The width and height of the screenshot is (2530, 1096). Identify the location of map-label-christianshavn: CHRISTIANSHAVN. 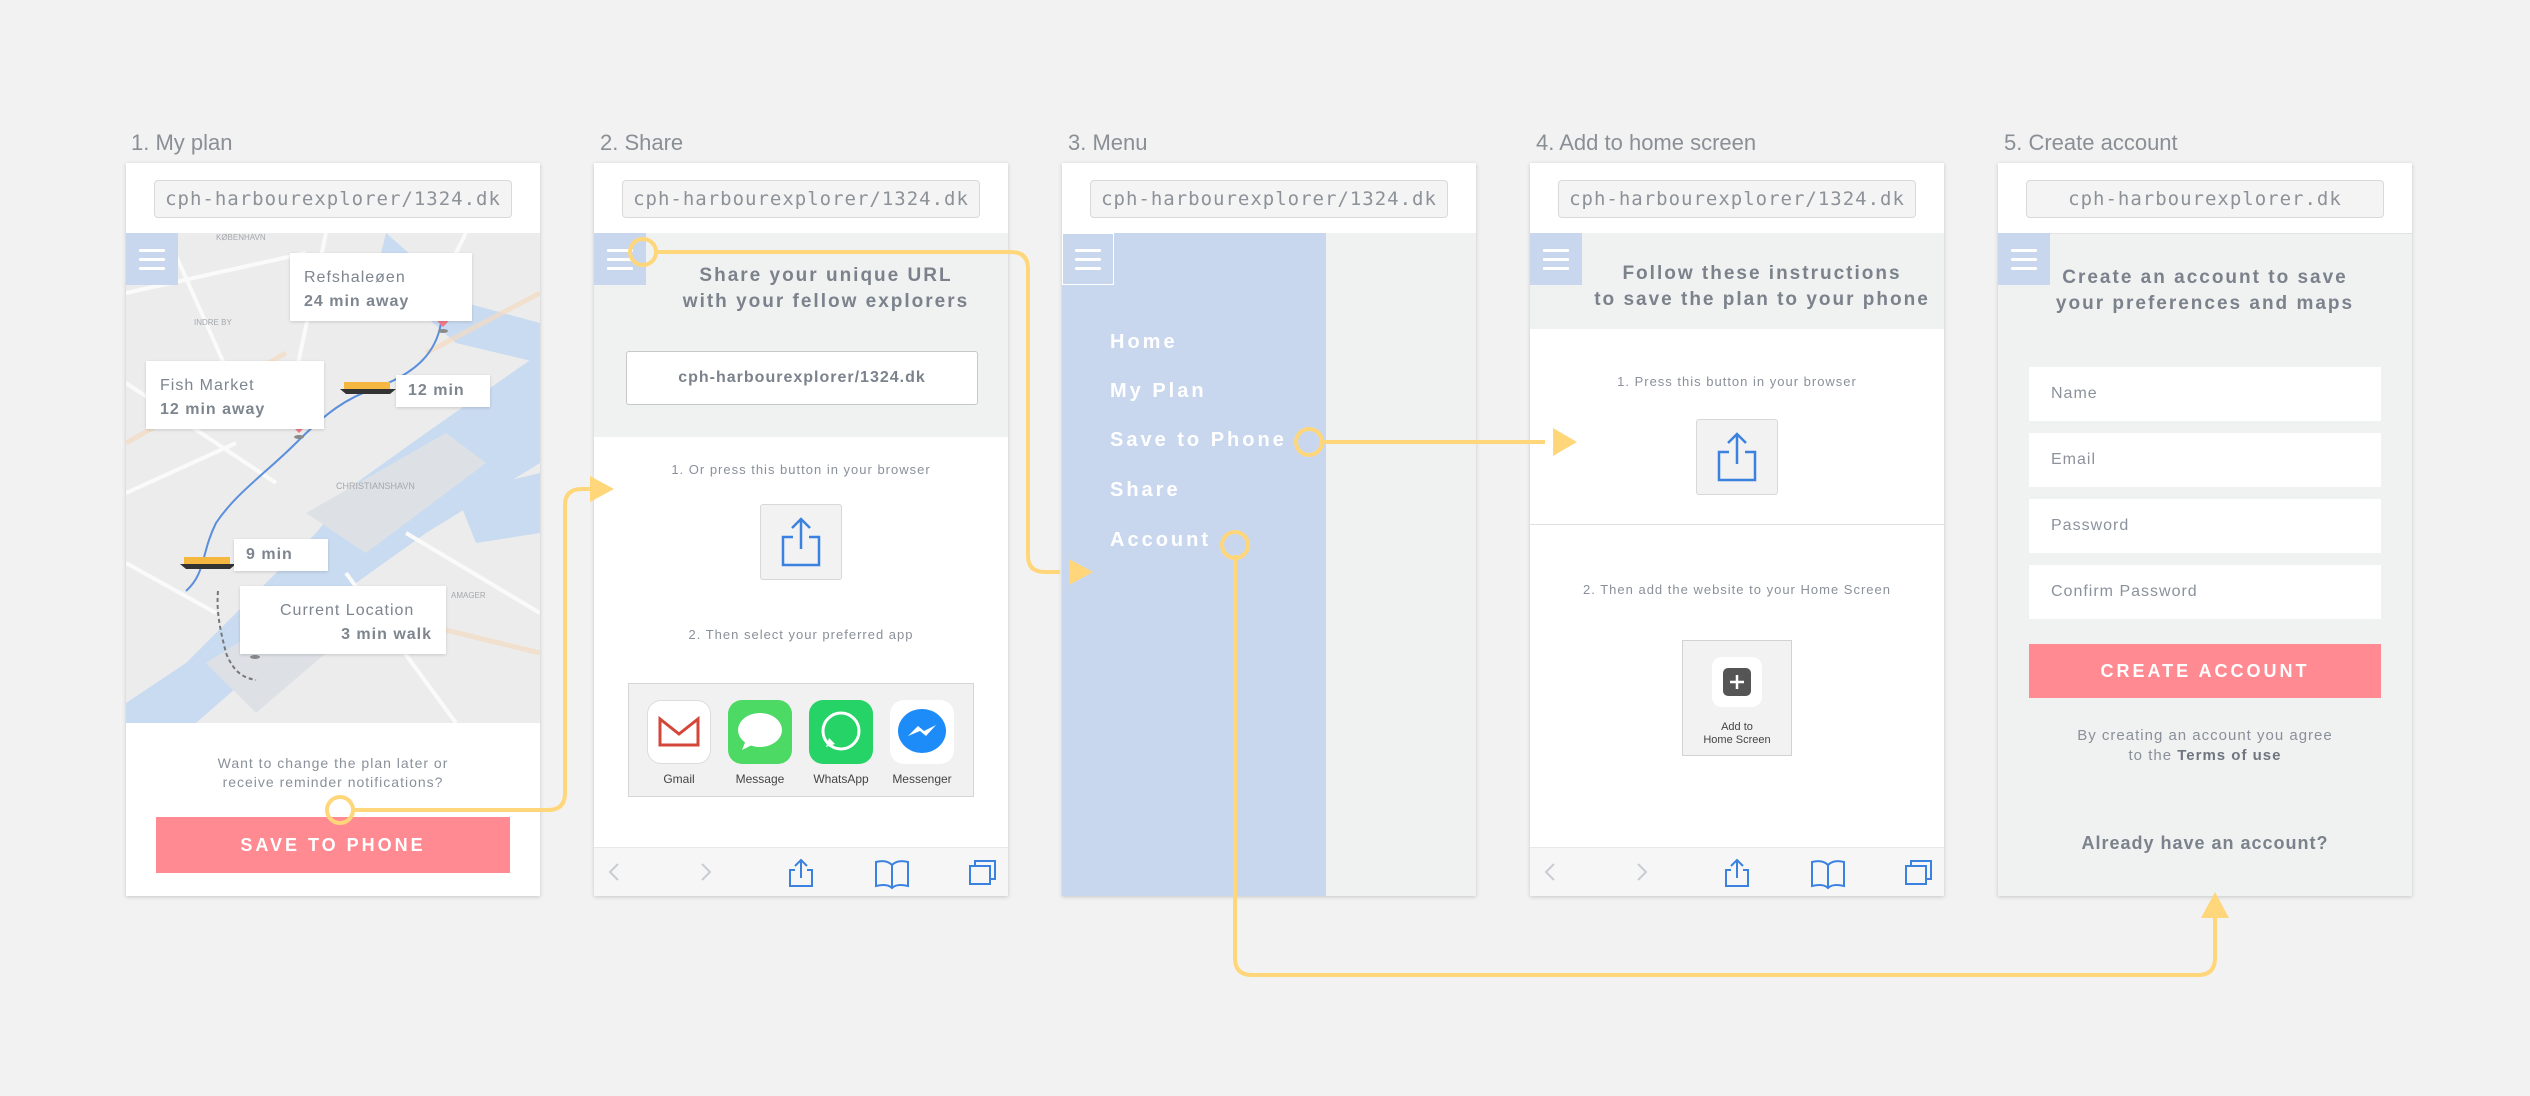
(375, 486).